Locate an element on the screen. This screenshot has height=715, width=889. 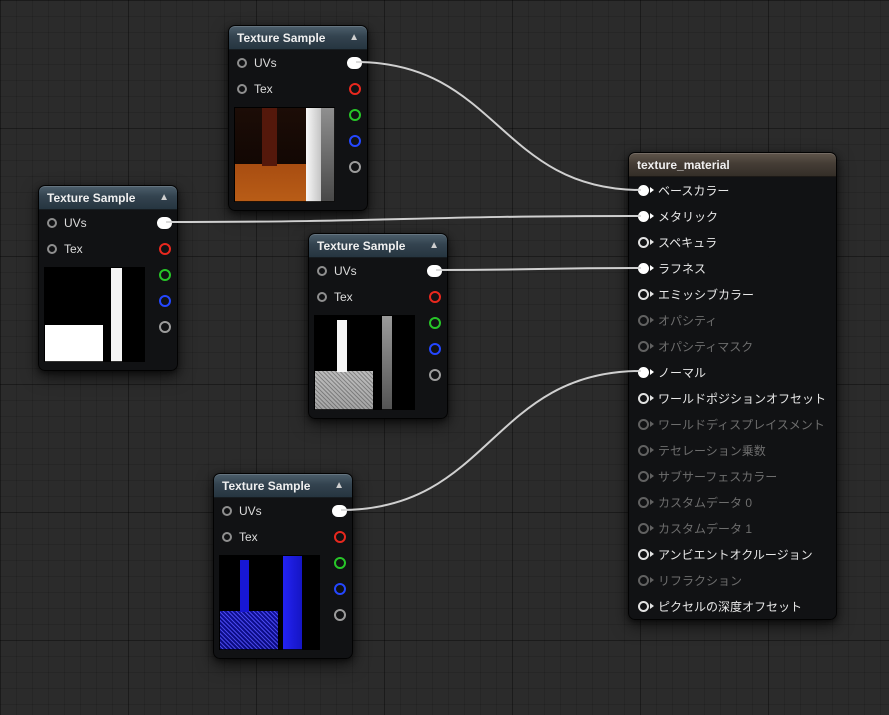
emissive-input-pin is located at coordinates (646, 294).